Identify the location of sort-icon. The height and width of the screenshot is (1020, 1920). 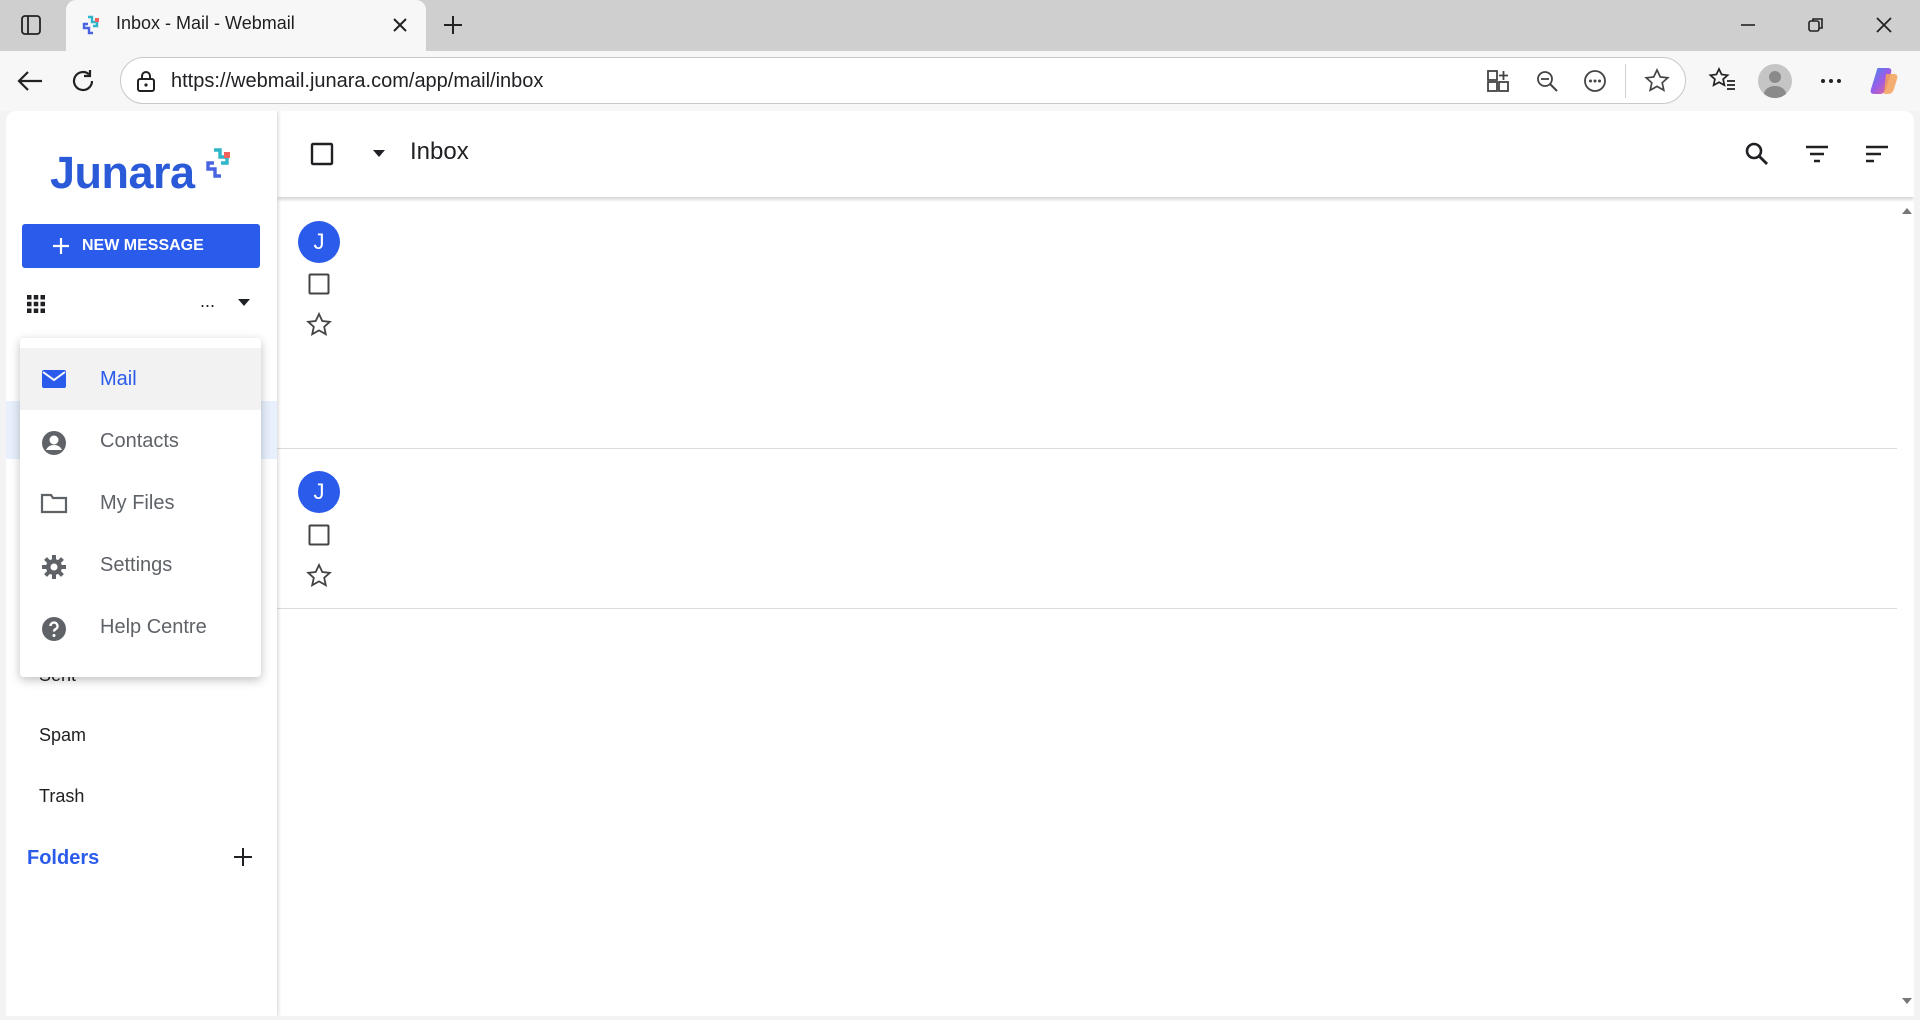
(1877, 154).